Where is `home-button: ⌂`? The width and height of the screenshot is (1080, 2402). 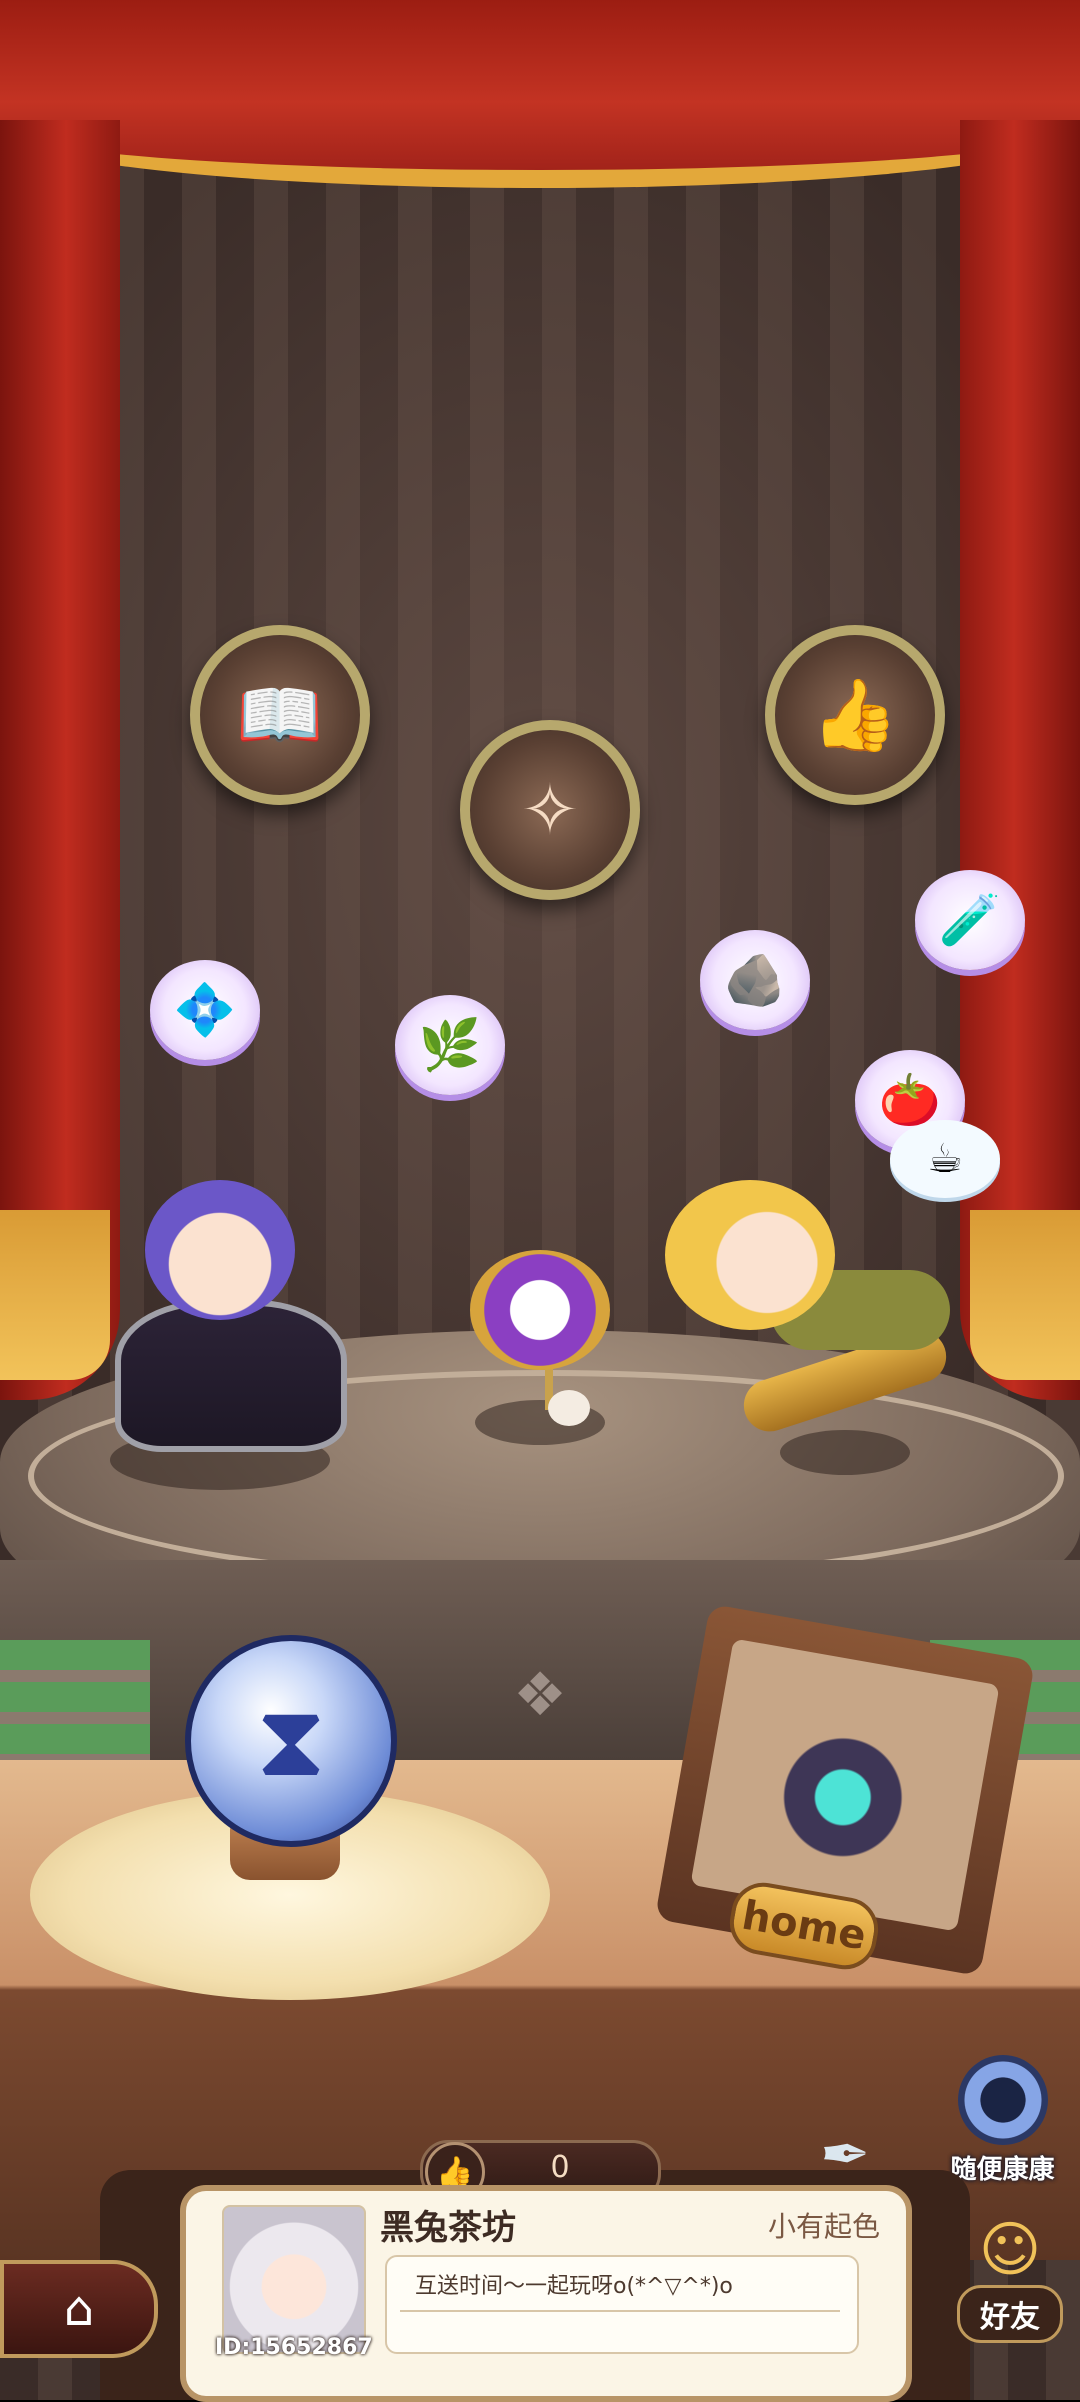 home-button: ⌂ is located at coordinates (79, 2309).